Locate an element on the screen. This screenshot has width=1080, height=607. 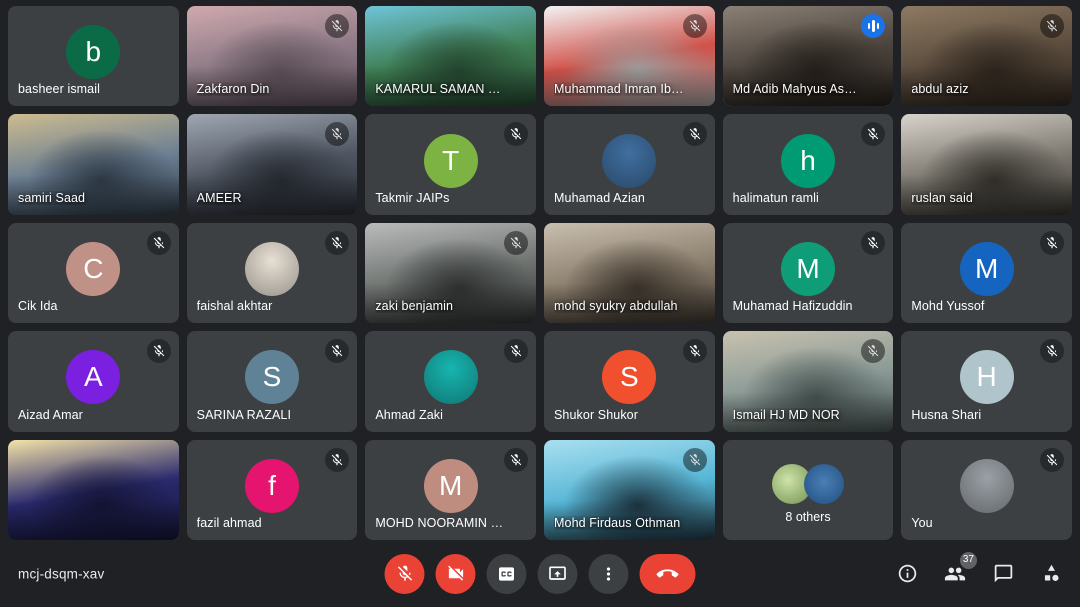
participant-name: Takmir JAIPs is located at coordinates (412, 197).